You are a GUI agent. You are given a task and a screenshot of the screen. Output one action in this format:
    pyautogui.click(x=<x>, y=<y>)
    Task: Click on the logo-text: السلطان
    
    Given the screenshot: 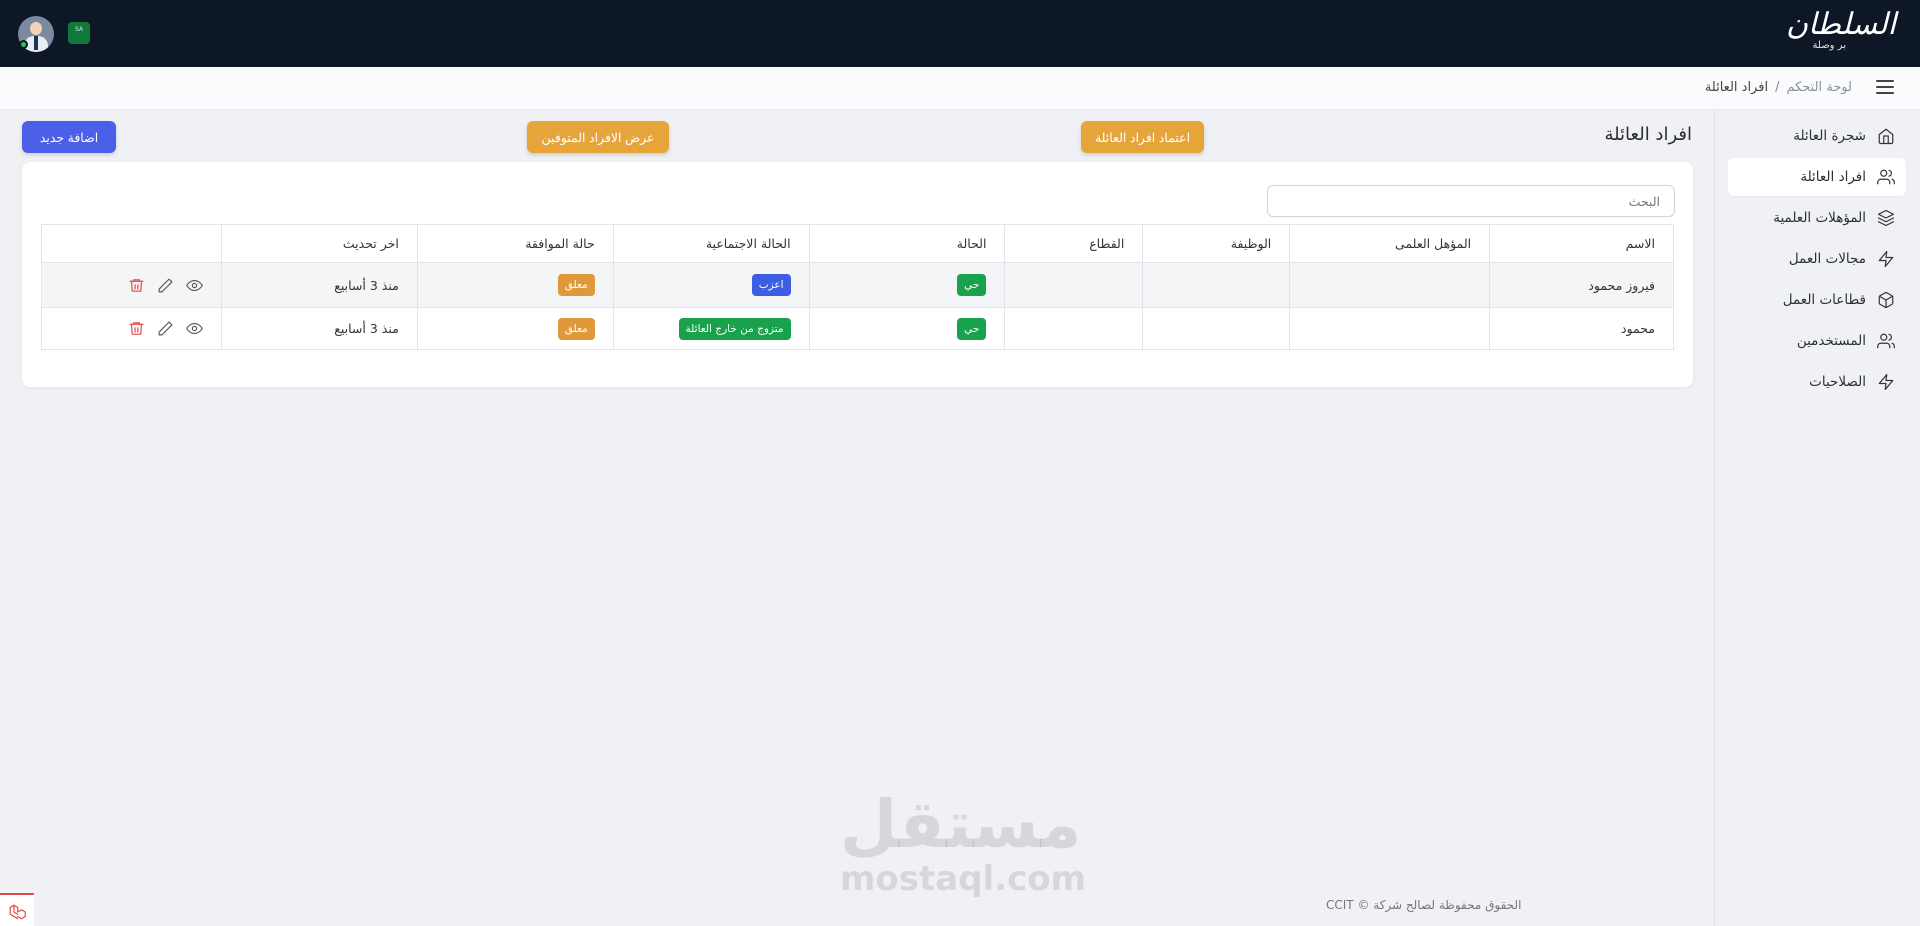 What is the action you would take?
    pyautogui.click(x=1841, y=24)
    